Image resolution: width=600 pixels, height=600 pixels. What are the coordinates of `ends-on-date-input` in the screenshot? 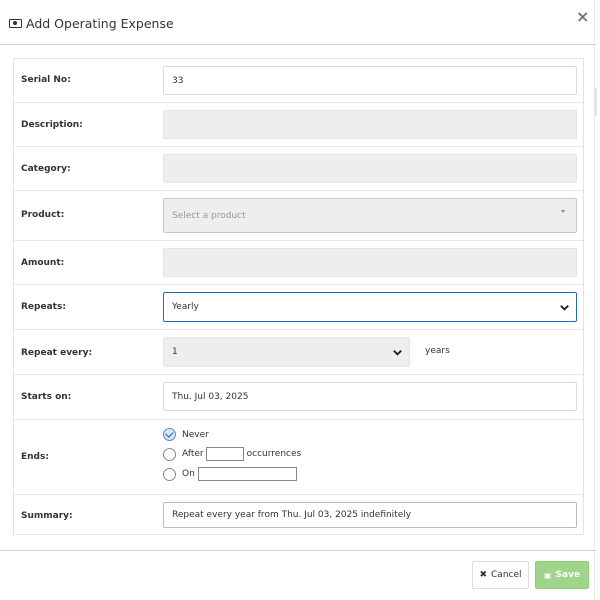 It's located at (247, 474).